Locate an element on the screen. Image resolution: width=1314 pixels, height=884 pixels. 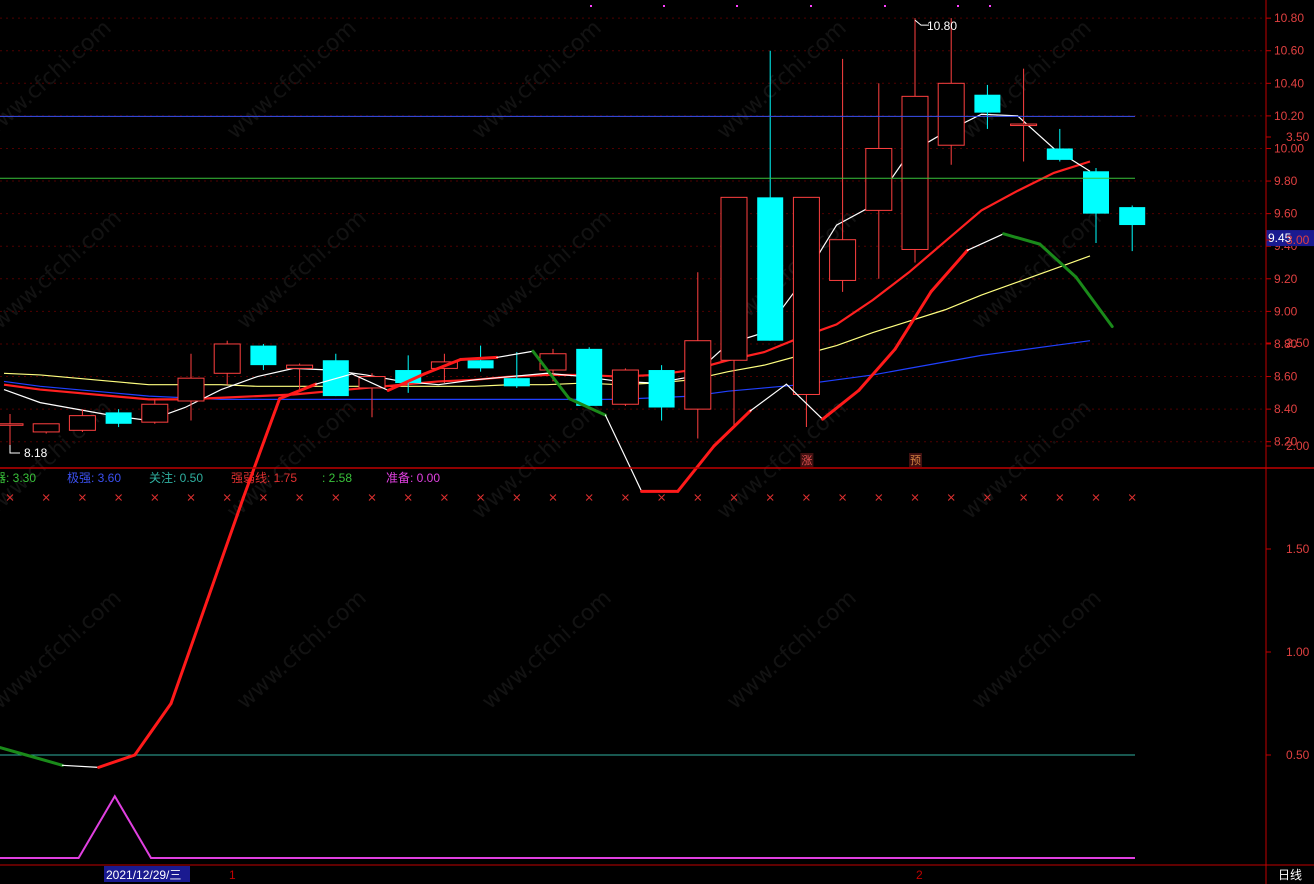
price-tick-label: 9.20 is located at coordinates (1286, 279).